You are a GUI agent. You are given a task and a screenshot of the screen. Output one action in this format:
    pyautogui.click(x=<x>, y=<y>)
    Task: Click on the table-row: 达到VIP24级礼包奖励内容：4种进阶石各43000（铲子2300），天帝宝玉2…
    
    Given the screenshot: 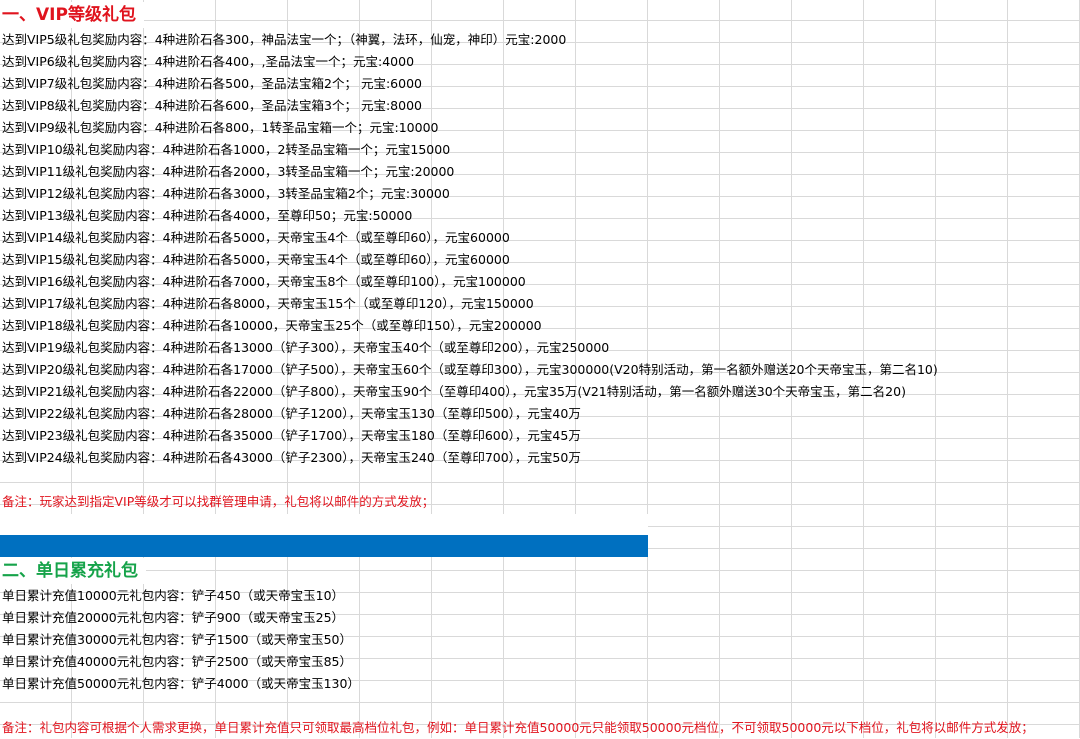 What is the action you would take?
    pyautogui.click(x=290, y=458)
    